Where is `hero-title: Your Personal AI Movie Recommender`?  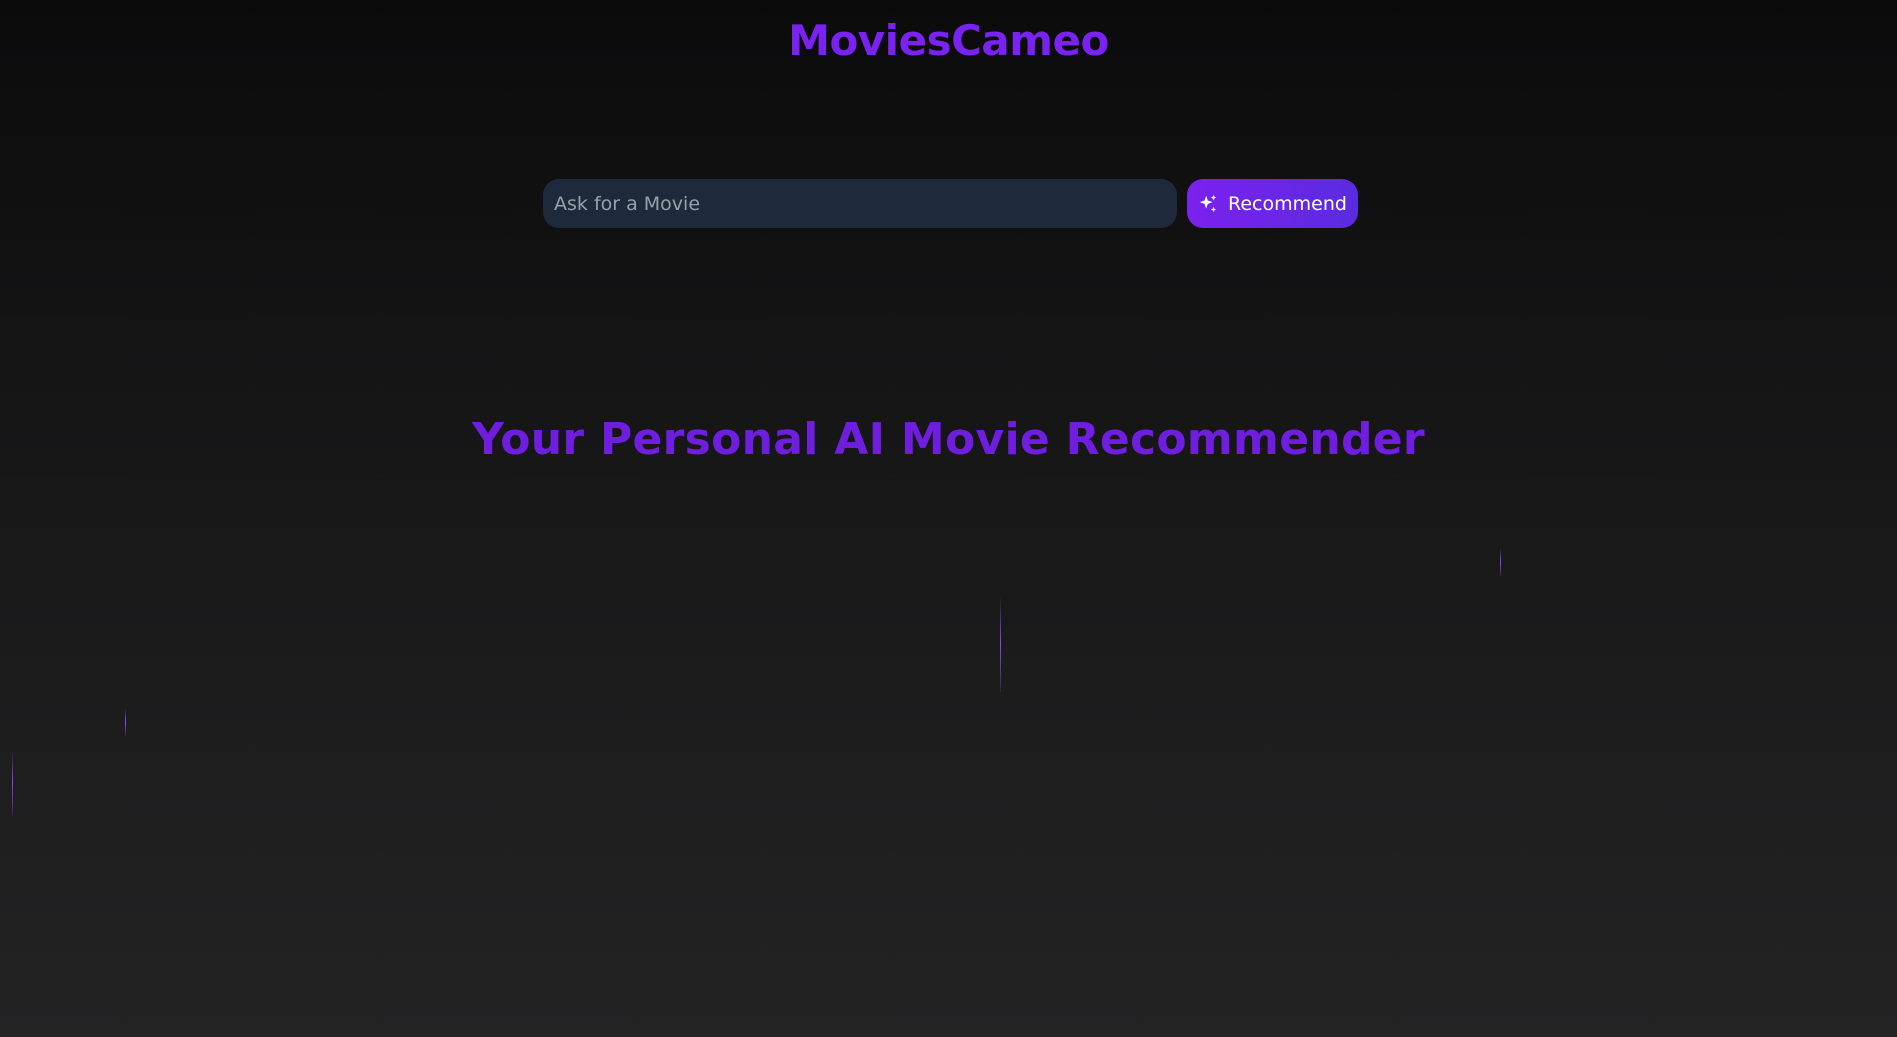
hero-title: Your Personal AI Movie Recommender is located at coordinates (948, 439).